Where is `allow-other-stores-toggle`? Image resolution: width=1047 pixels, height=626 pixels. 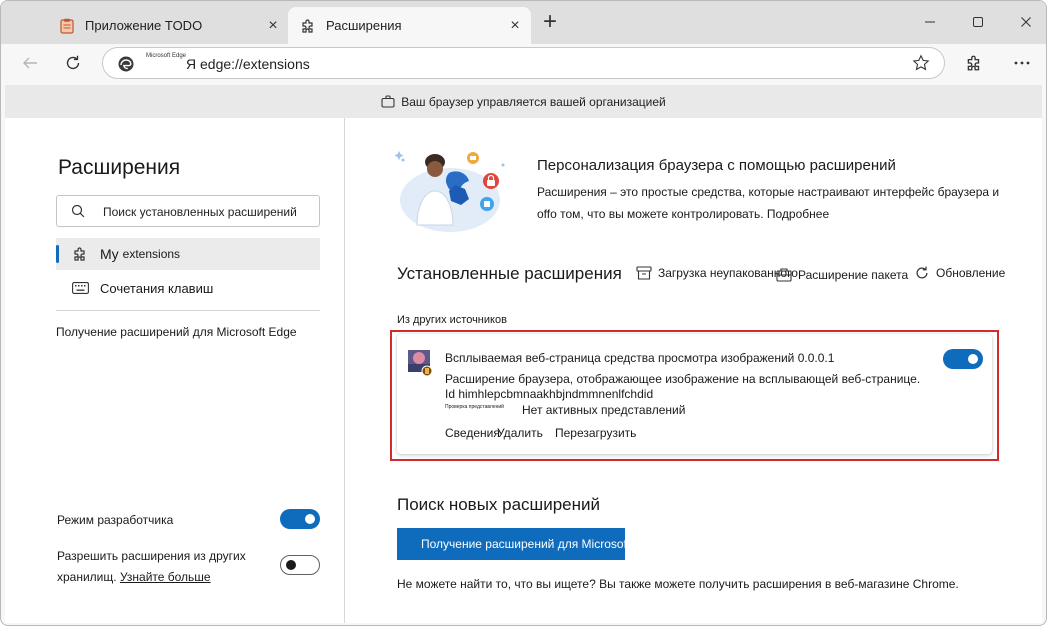
allow-other-stores-toggle is located at coordinates (300, 565).